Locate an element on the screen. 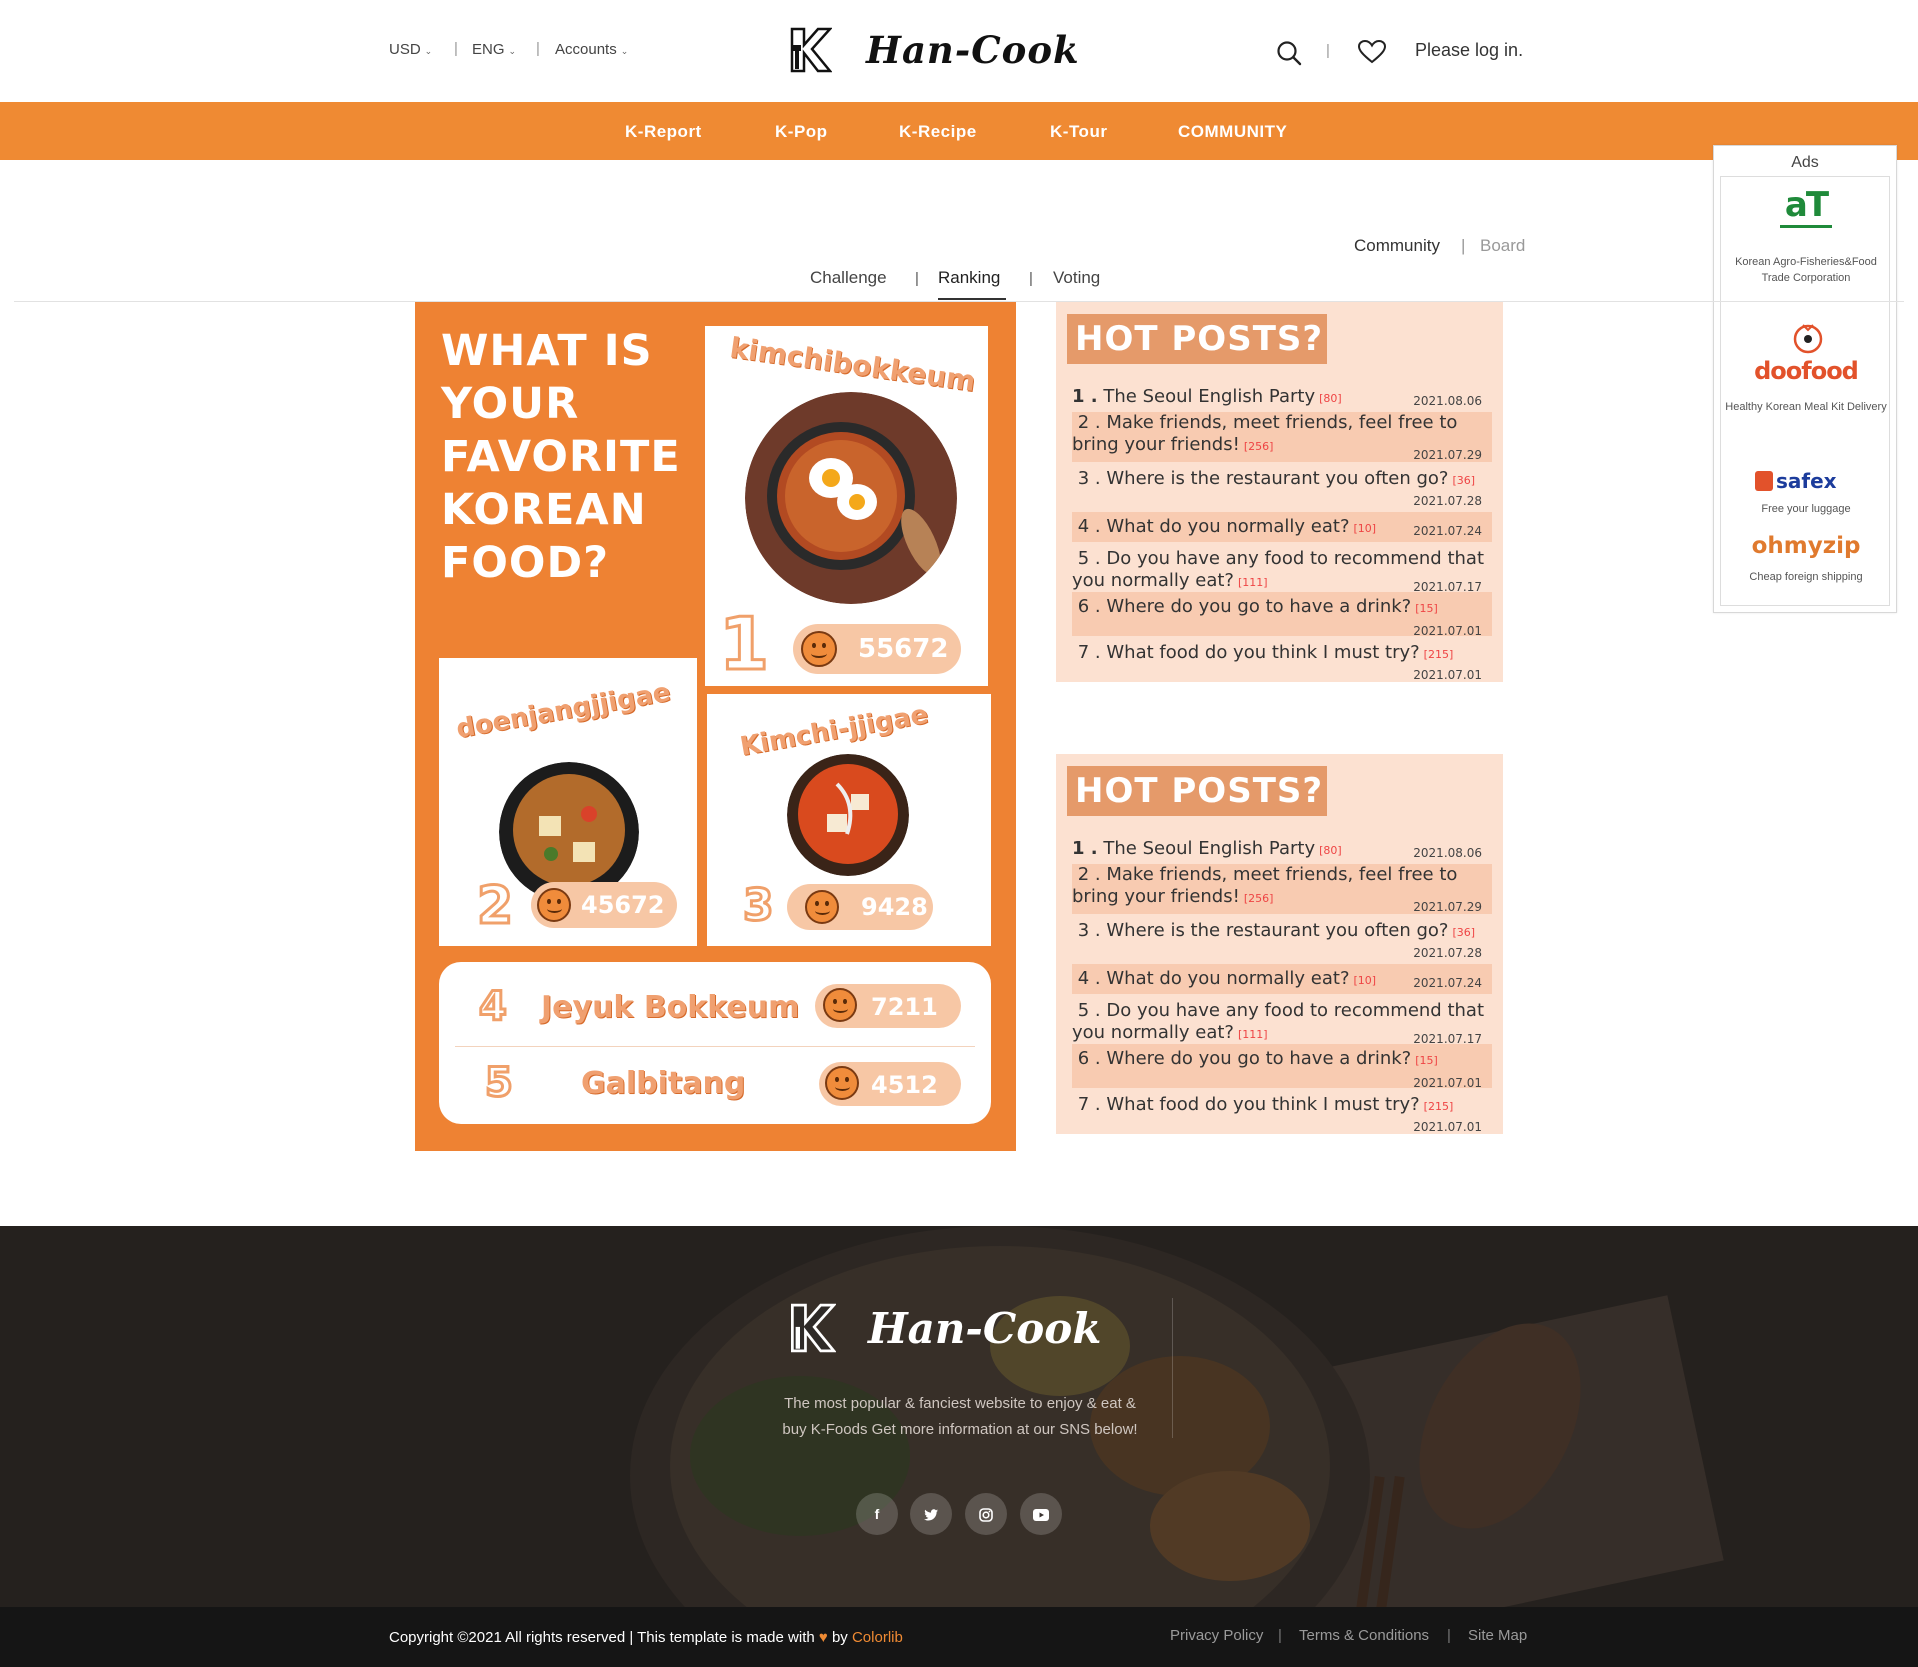  safex-mark-icon is located at coordinates (1764, 481).